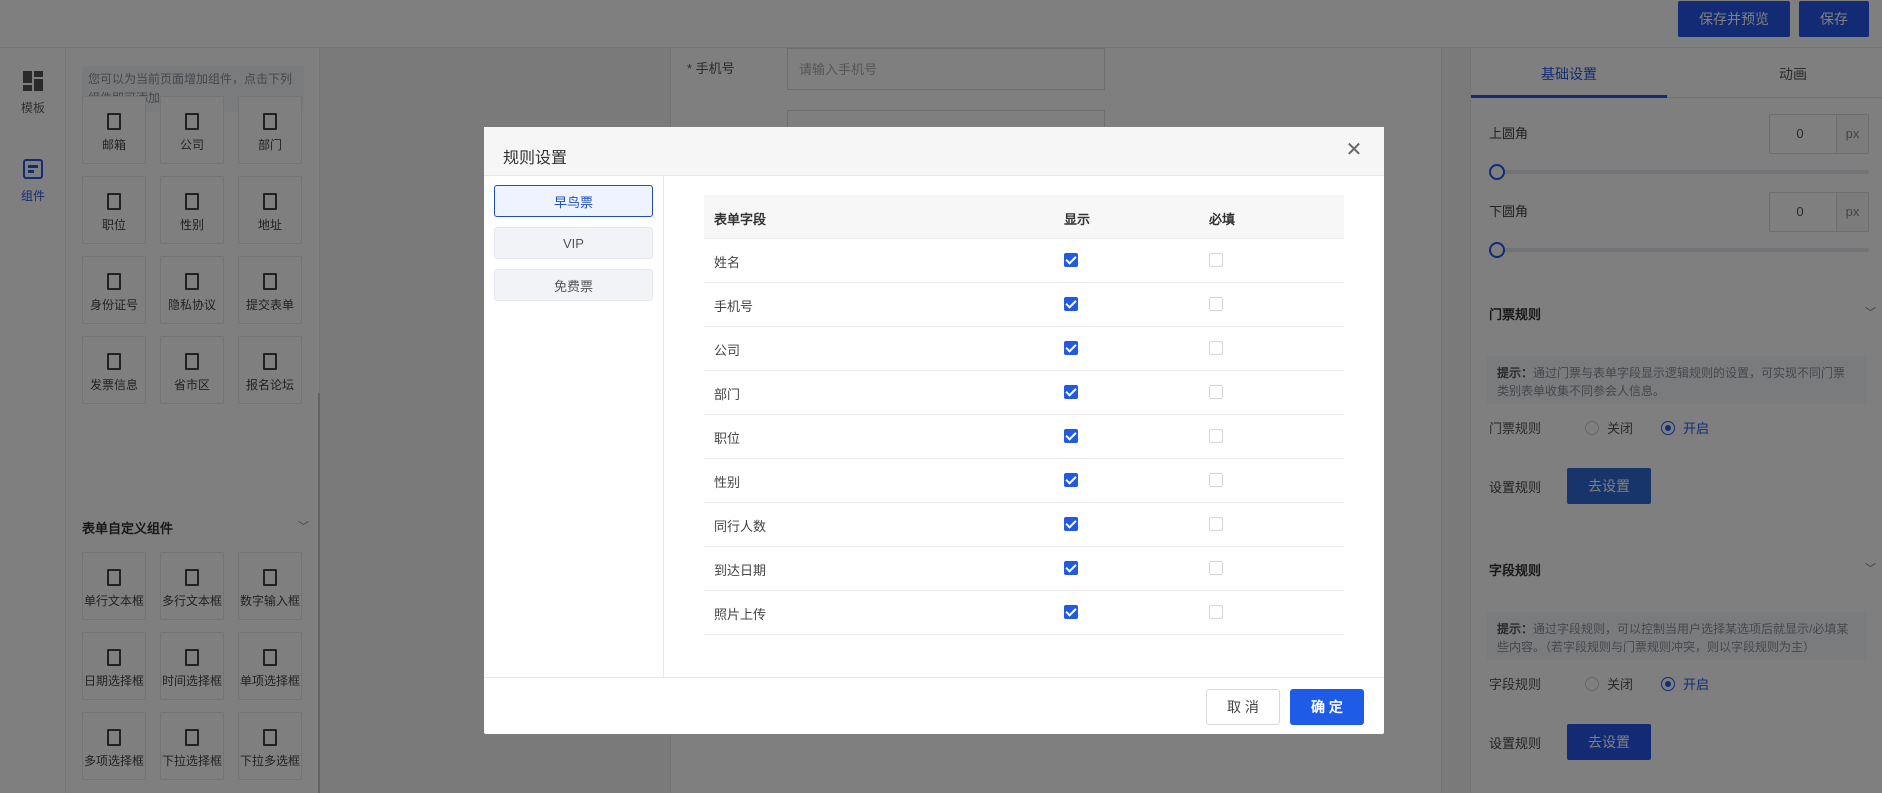  What do you see at coordinates (1024, 569) in the screenshot?
I see `table-row: 到达日期` at bounding box center [1024, 569].